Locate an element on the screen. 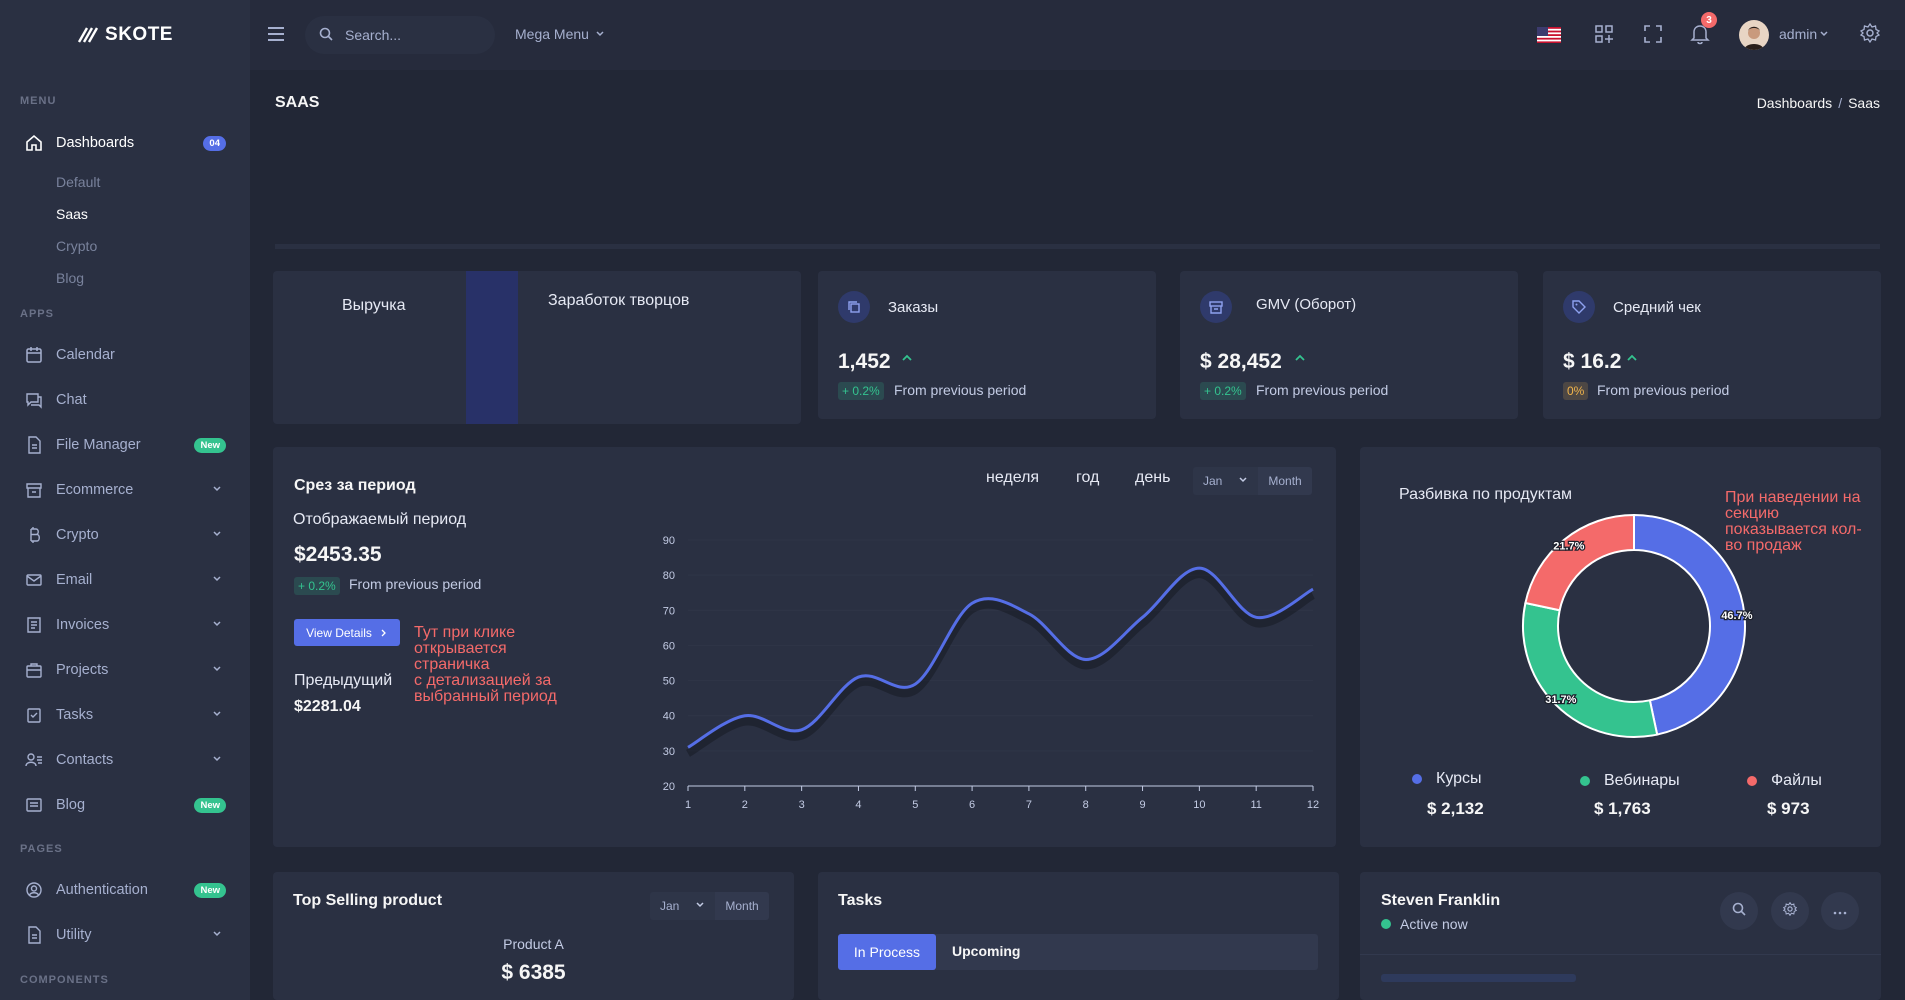 This screenshot has height=1000, width=1905. sidebar-item-file-manager: File Manager New is located at coordinates (125, 445).